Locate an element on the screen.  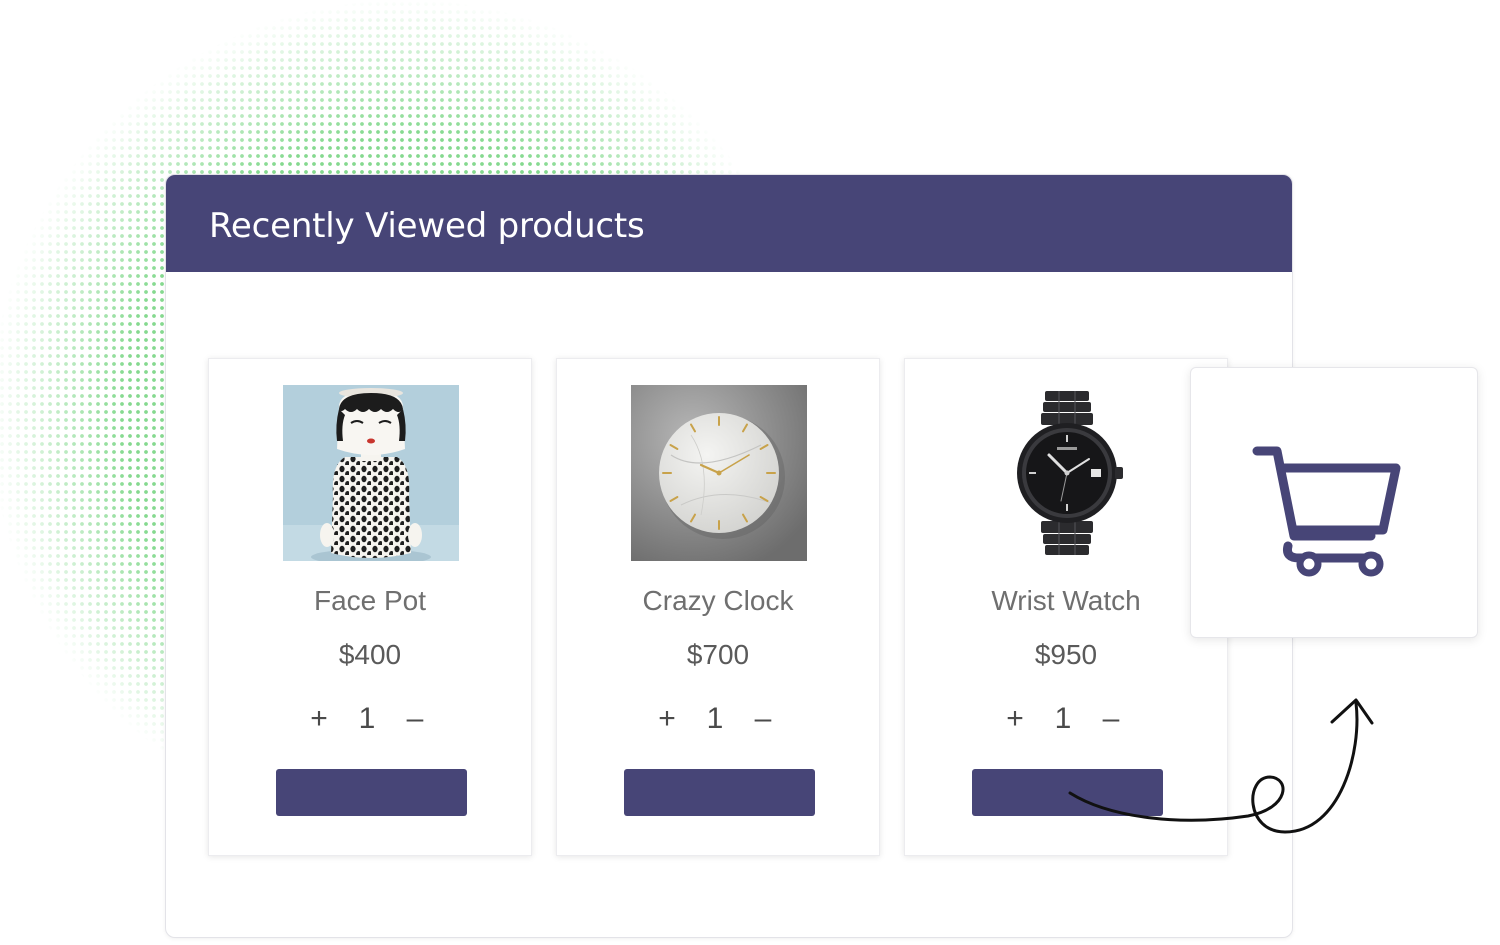
shopping-cart-icon is located at coordinates (1334, 502).